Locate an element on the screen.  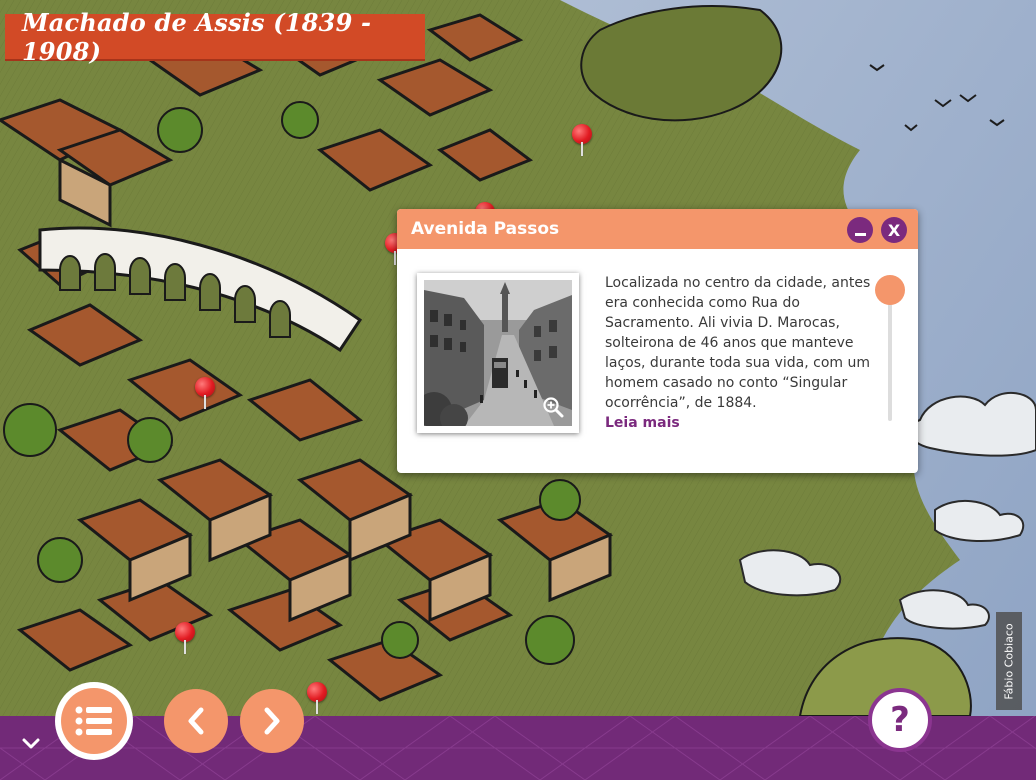
close-icon: X is located at coordinates (894, 230).